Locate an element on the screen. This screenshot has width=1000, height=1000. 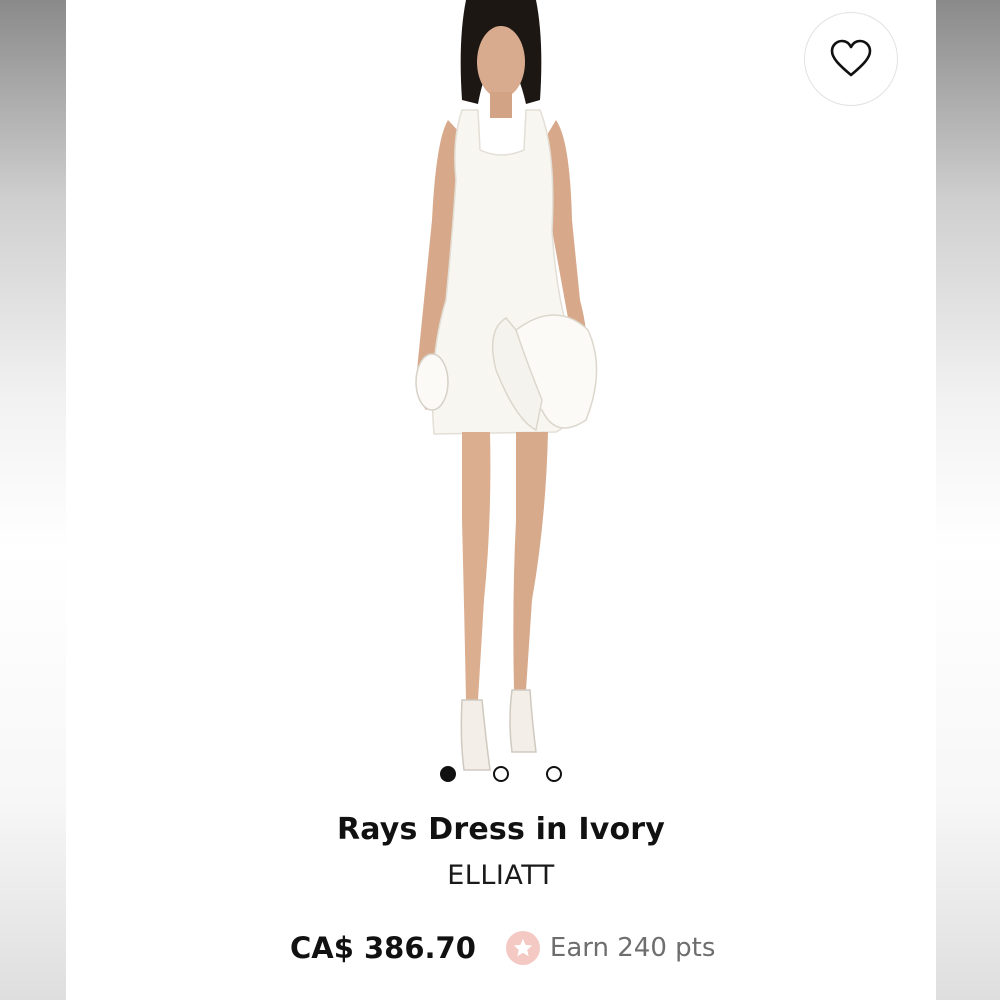
star-icon is located at coordinates (522, 948).